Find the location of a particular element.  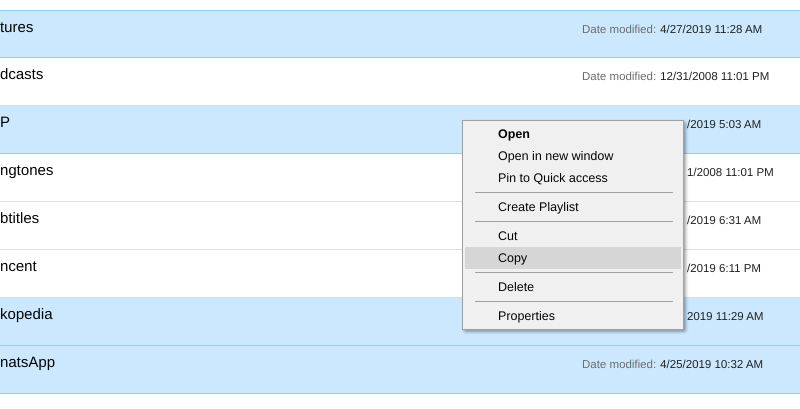

file-row: tures Date modified: 4/27/2019 11:28 AM is located at coordinates (400, 34).